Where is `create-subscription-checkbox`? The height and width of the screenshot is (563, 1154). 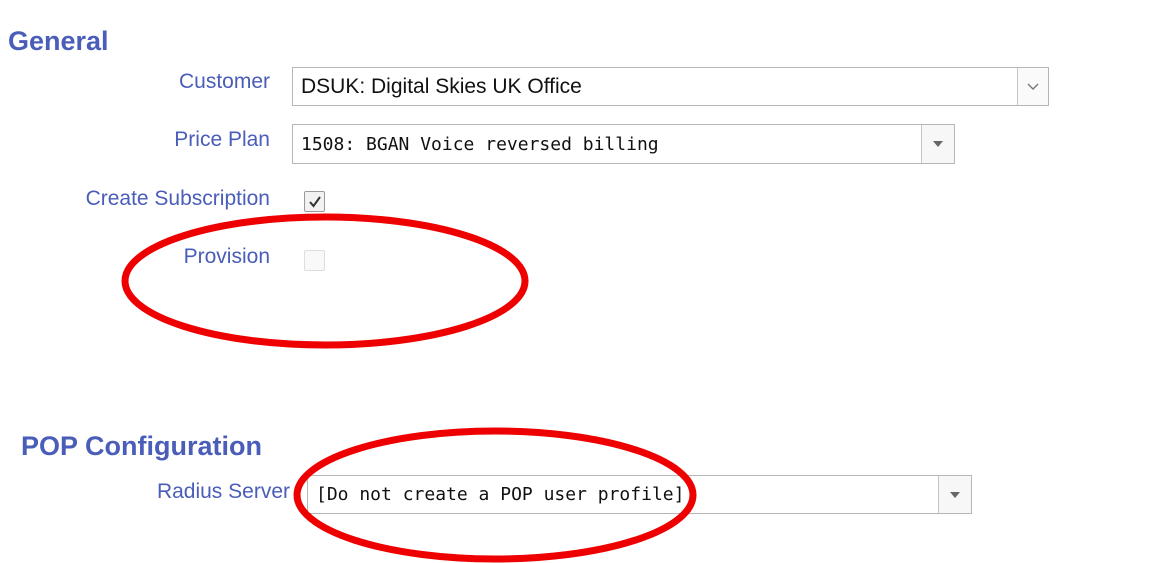
create-subscription-checkbox is located at coordinates (314, 201).